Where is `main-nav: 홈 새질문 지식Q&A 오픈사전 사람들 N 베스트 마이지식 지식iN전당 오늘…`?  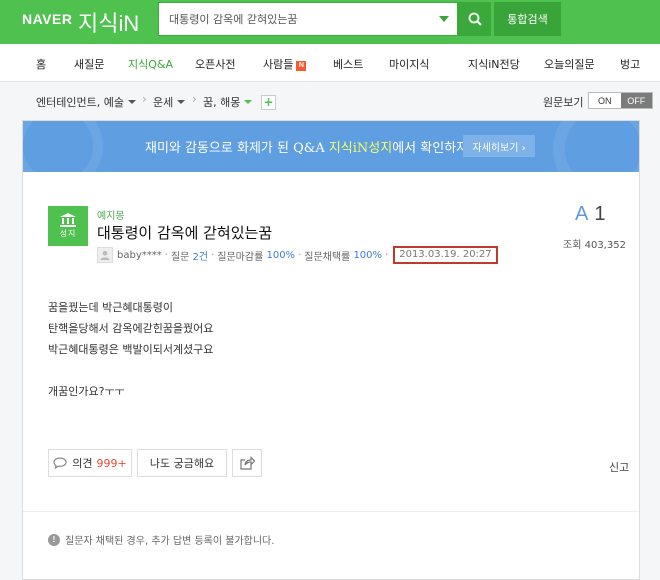 main-nav: 홈 새질문 지식Q&A 오픈사전 사람들 N 베스트 마이지식 지식iN전당 오늘… is located at coordinates (330, 63).